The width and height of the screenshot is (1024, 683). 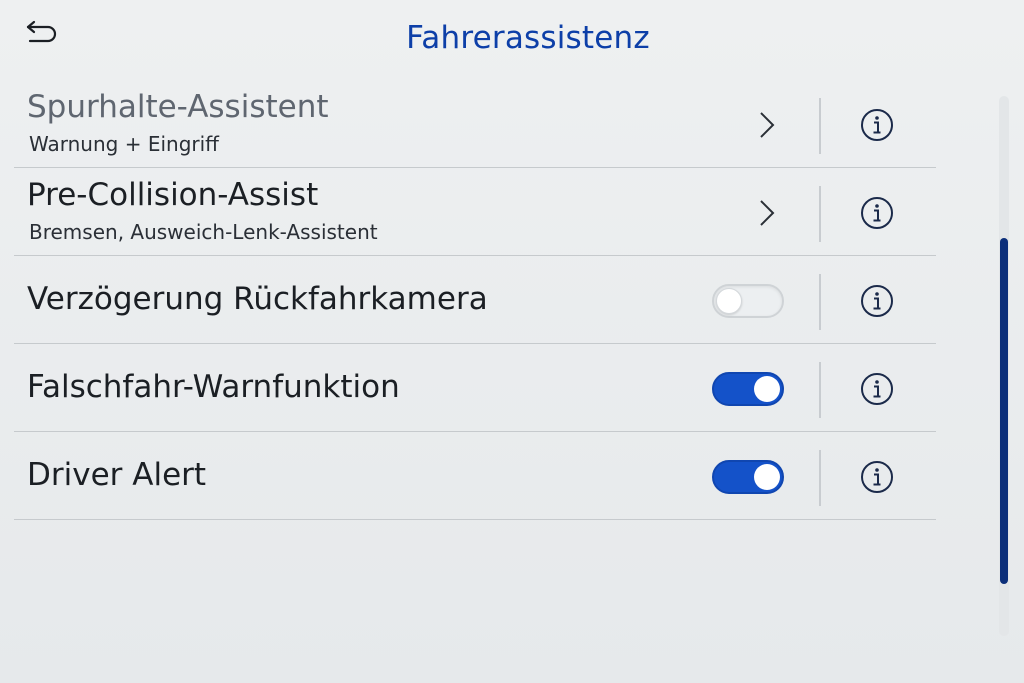 I want to click on setting-row-lane-keeping: Spurhalte-Assistent Warnung + Eingriff, so click(x=475, y=124).